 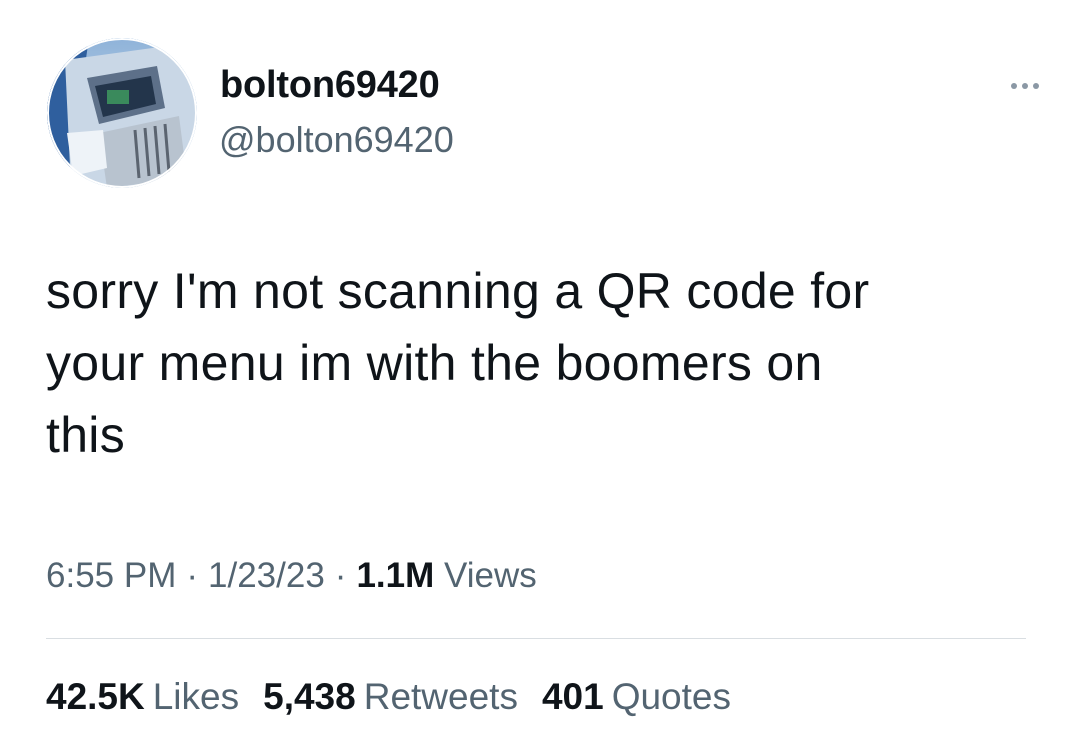 What do you see at coordinates (95, 696) in the screenshot?
I see `likes-count: 42.5K` at bounding box center [95, 696].